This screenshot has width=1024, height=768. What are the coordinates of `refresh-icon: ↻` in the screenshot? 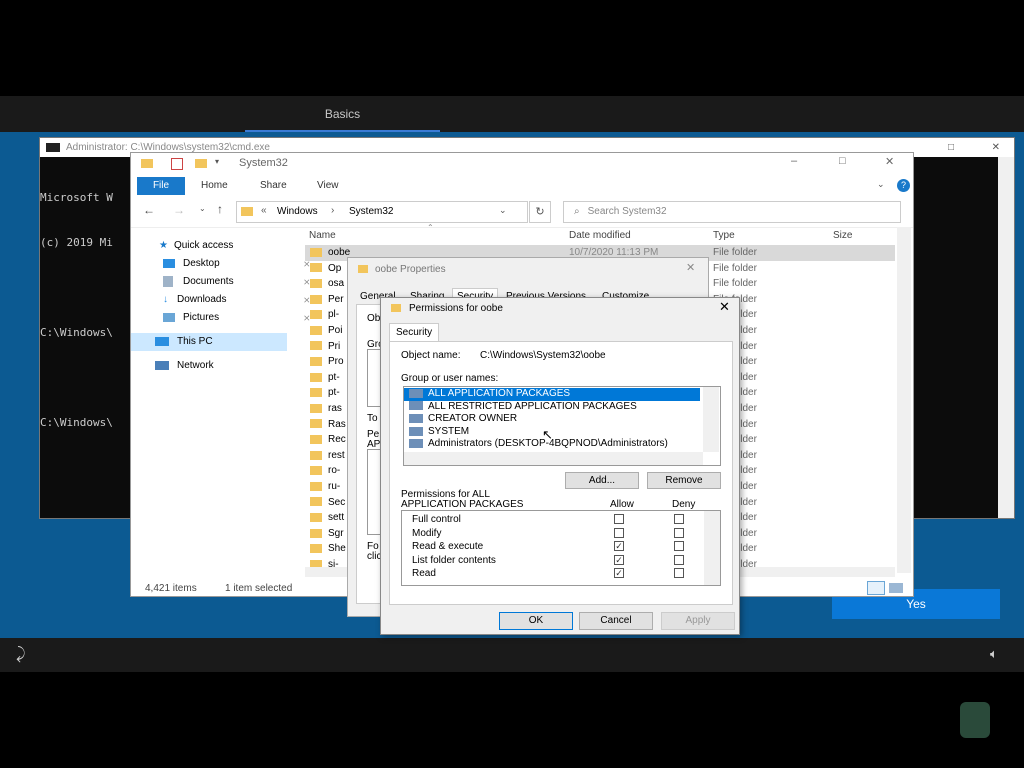 It's located at (540, 212).